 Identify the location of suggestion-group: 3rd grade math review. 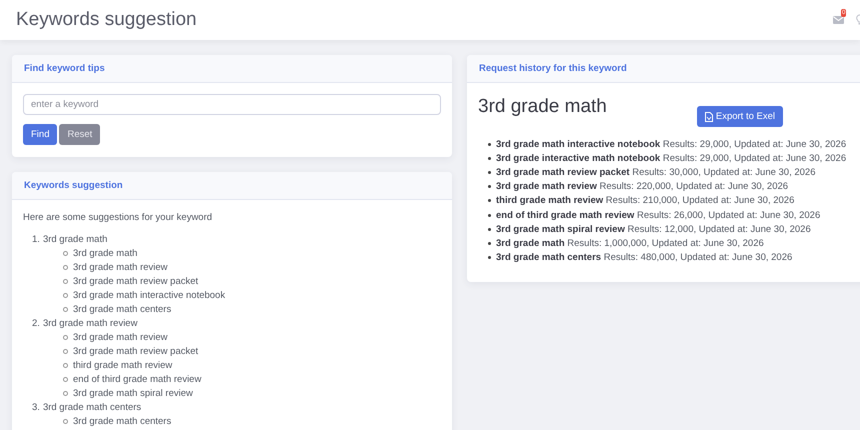
(90, 323).